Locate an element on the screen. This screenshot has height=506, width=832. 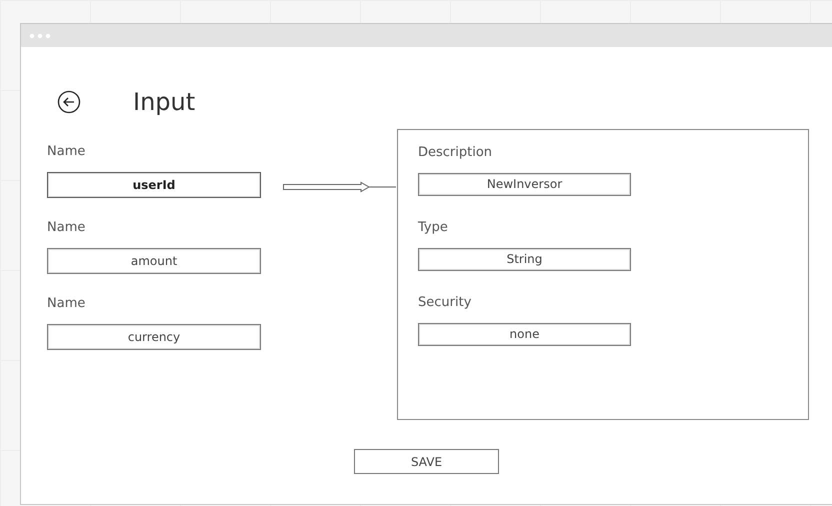
save-button: SAVE is located at coordinates (426, 461).